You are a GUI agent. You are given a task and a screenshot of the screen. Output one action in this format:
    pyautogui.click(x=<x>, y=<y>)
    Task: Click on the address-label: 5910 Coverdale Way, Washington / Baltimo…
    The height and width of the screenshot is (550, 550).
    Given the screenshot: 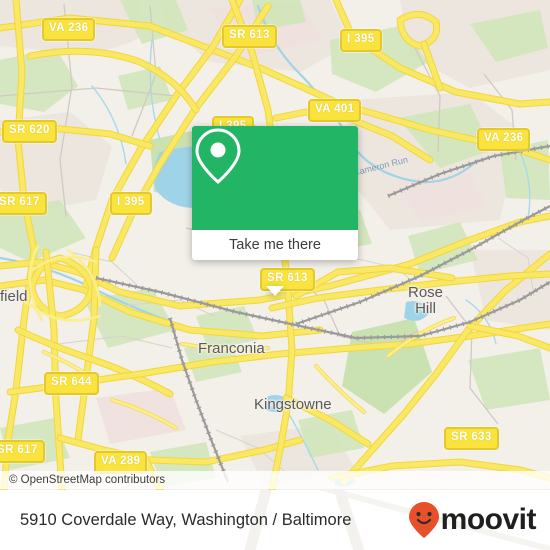 What is the action you would take?
    pyautogui.click(x=186, y=519)
    